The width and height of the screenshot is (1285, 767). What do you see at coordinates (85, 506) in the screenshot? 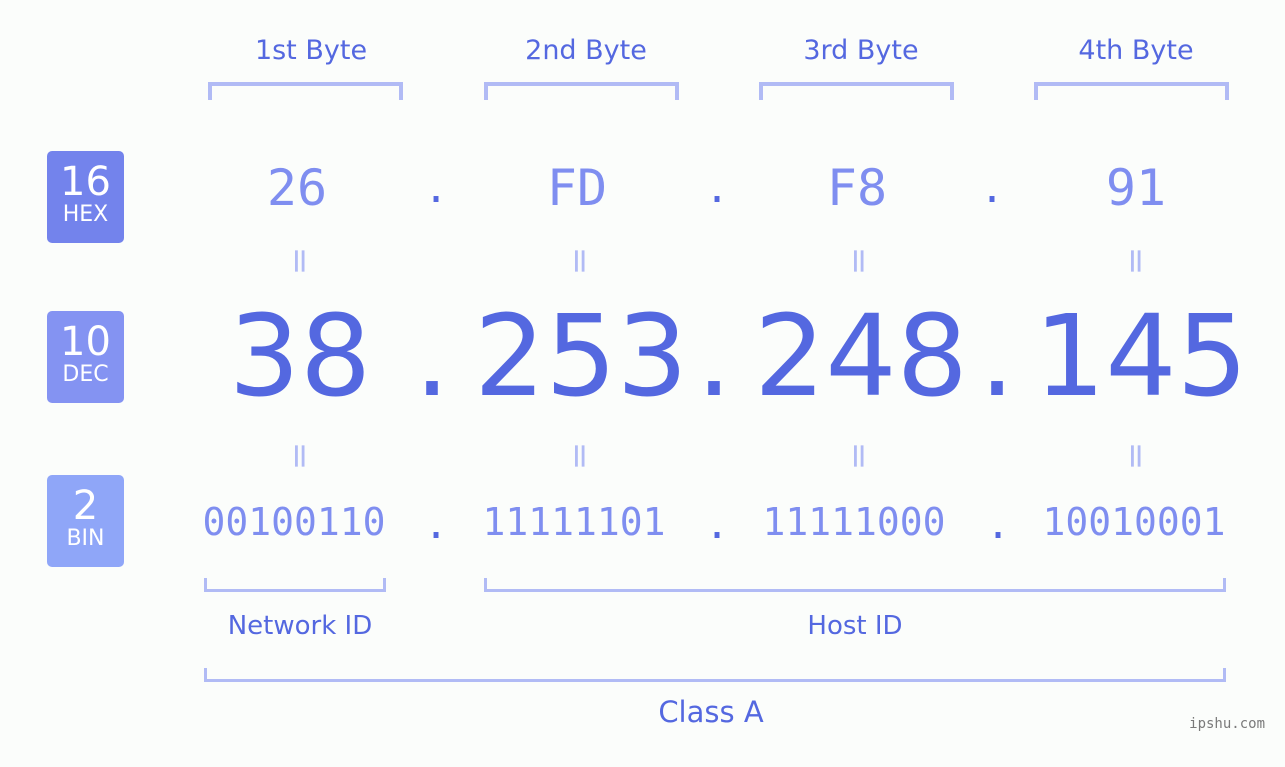
I see `bin-base-number: 2` at bounding box center [85, 506].